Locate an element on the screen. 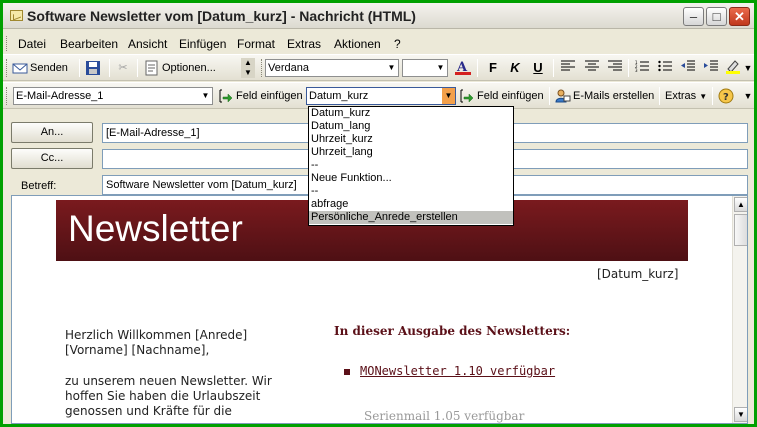 This screenshot has height=427, width=757. bullet-list-icon is located at coordinates (665, 66).